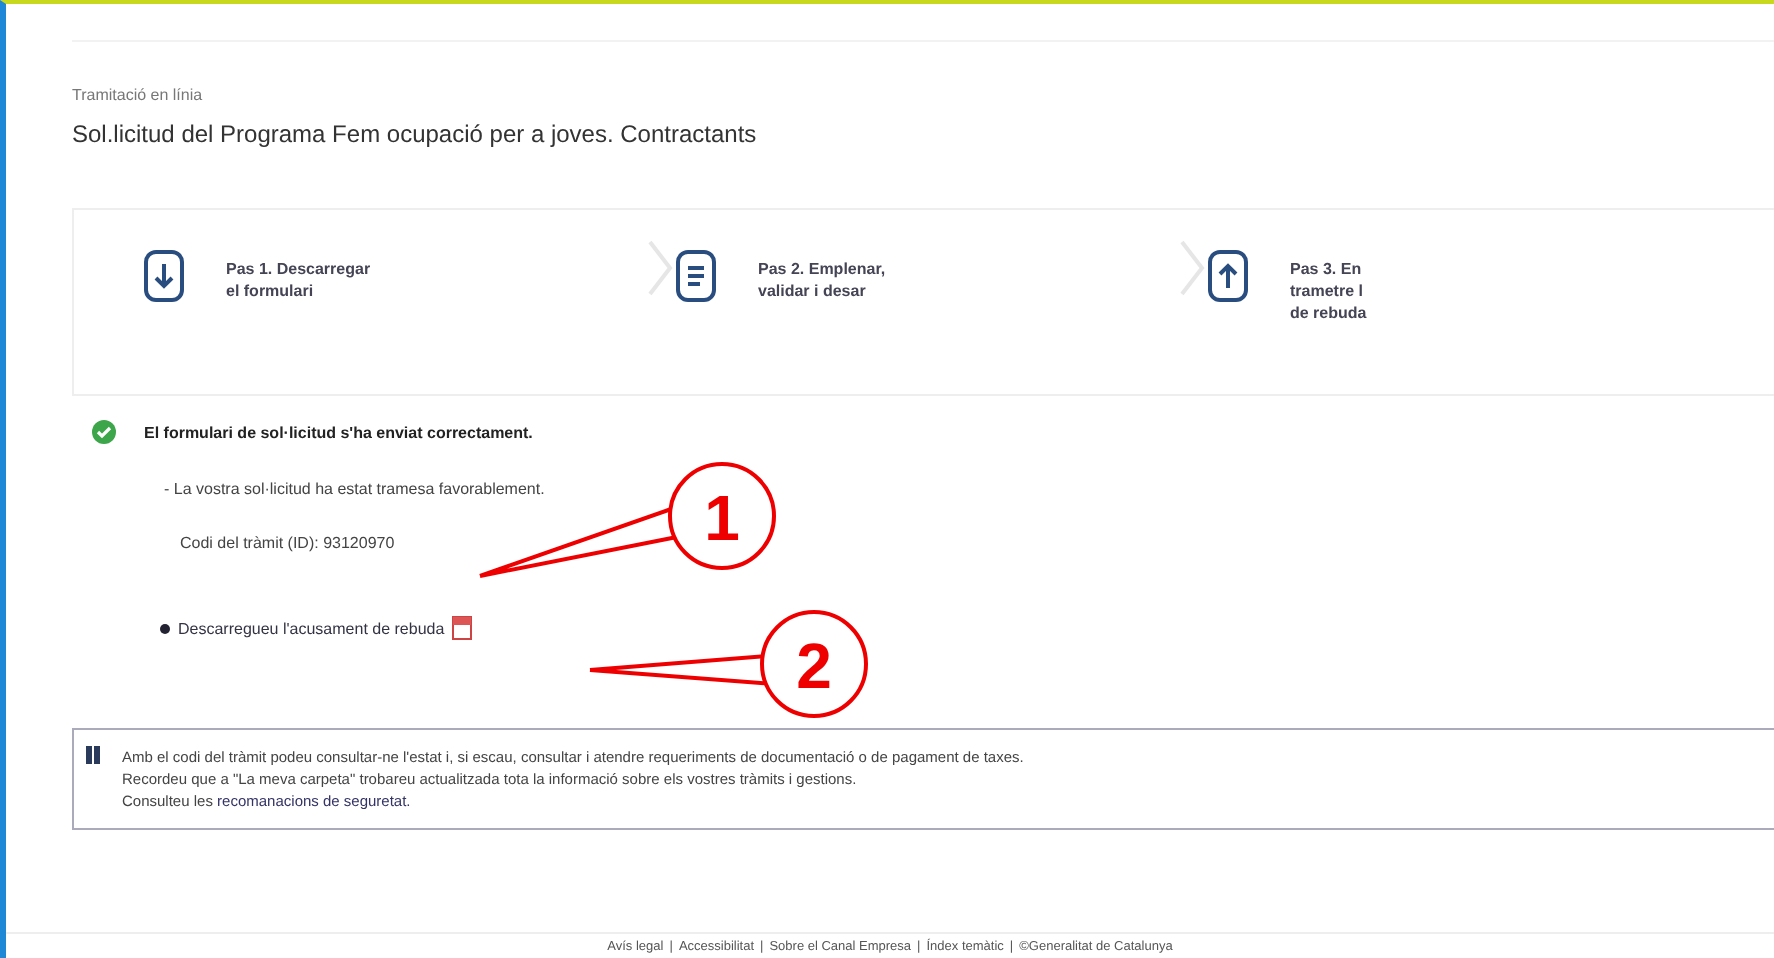  Describe the element at coordinates (696, 276) in the screenshot. I see `document-icon` at that location.